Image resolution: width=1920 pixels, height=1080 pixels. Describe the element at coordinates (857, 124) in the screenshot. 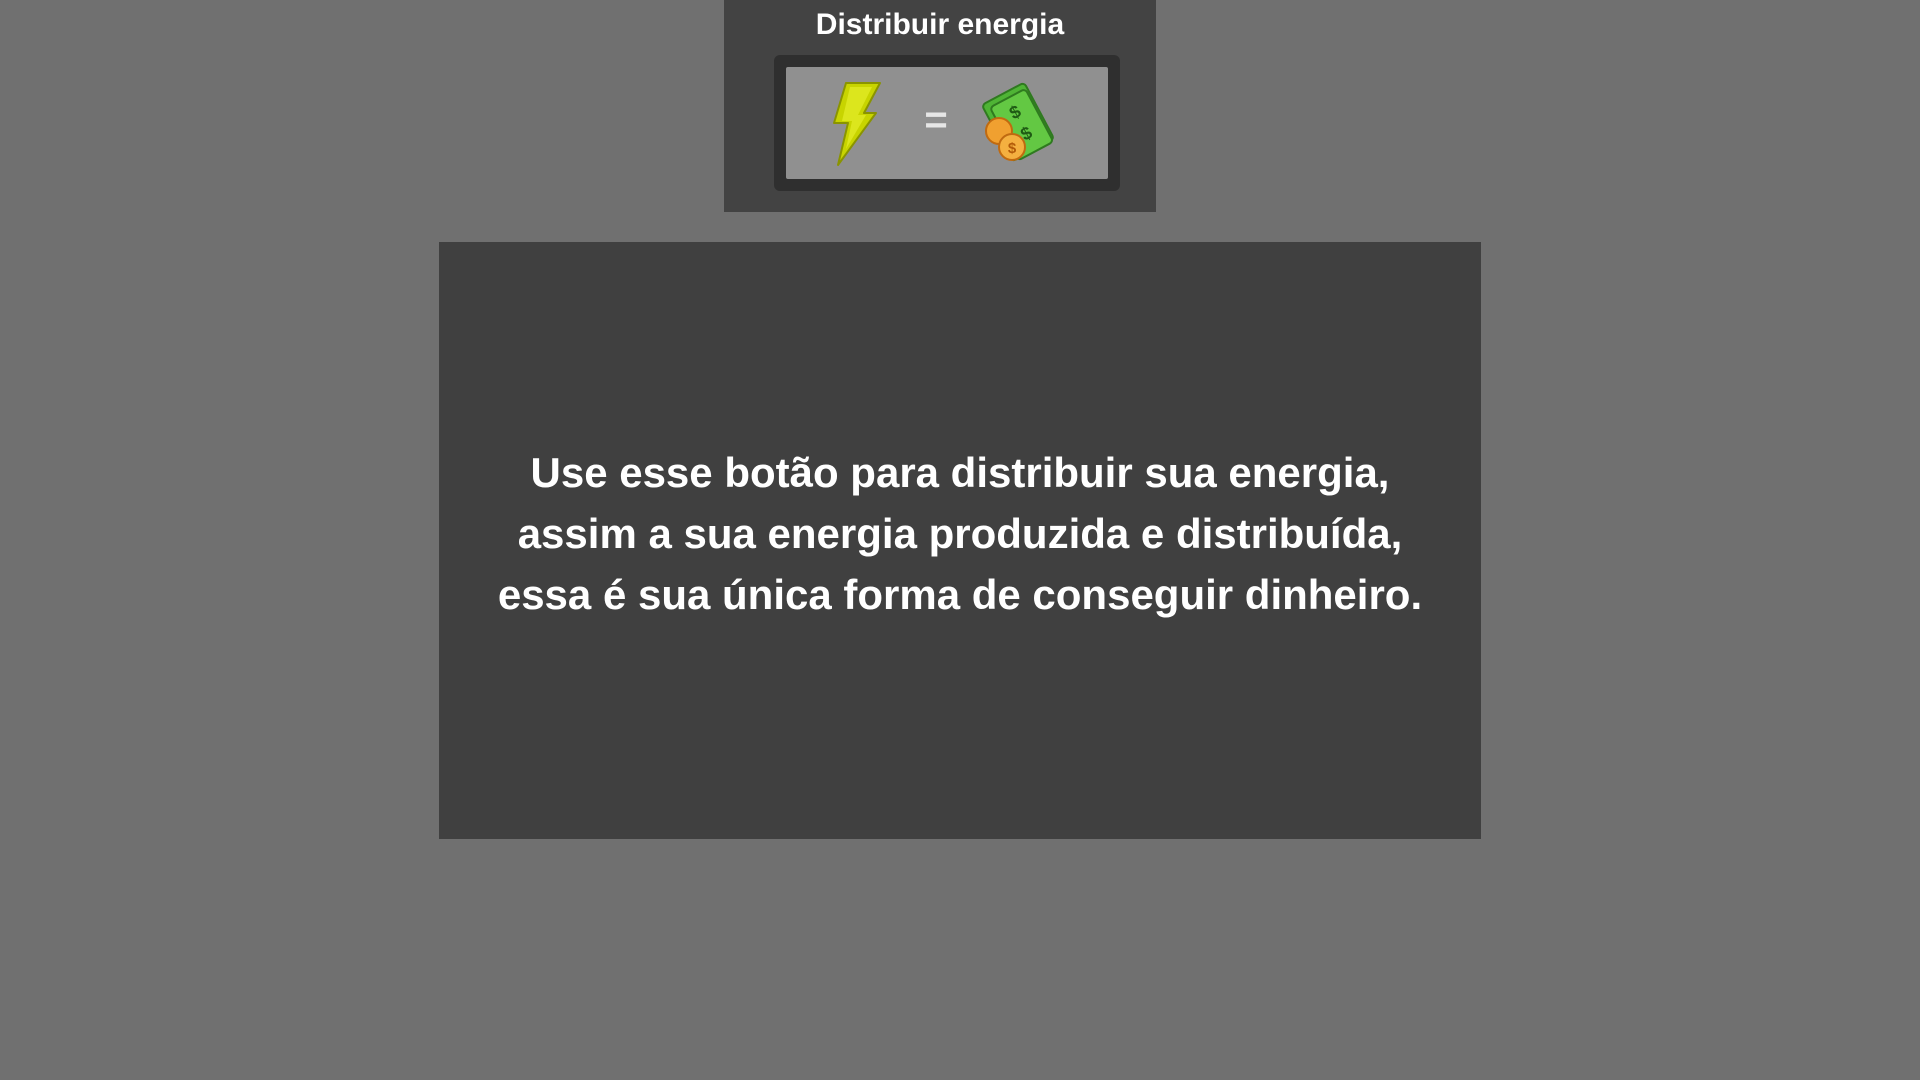

I see `lightning-bolt-icon` at that location.